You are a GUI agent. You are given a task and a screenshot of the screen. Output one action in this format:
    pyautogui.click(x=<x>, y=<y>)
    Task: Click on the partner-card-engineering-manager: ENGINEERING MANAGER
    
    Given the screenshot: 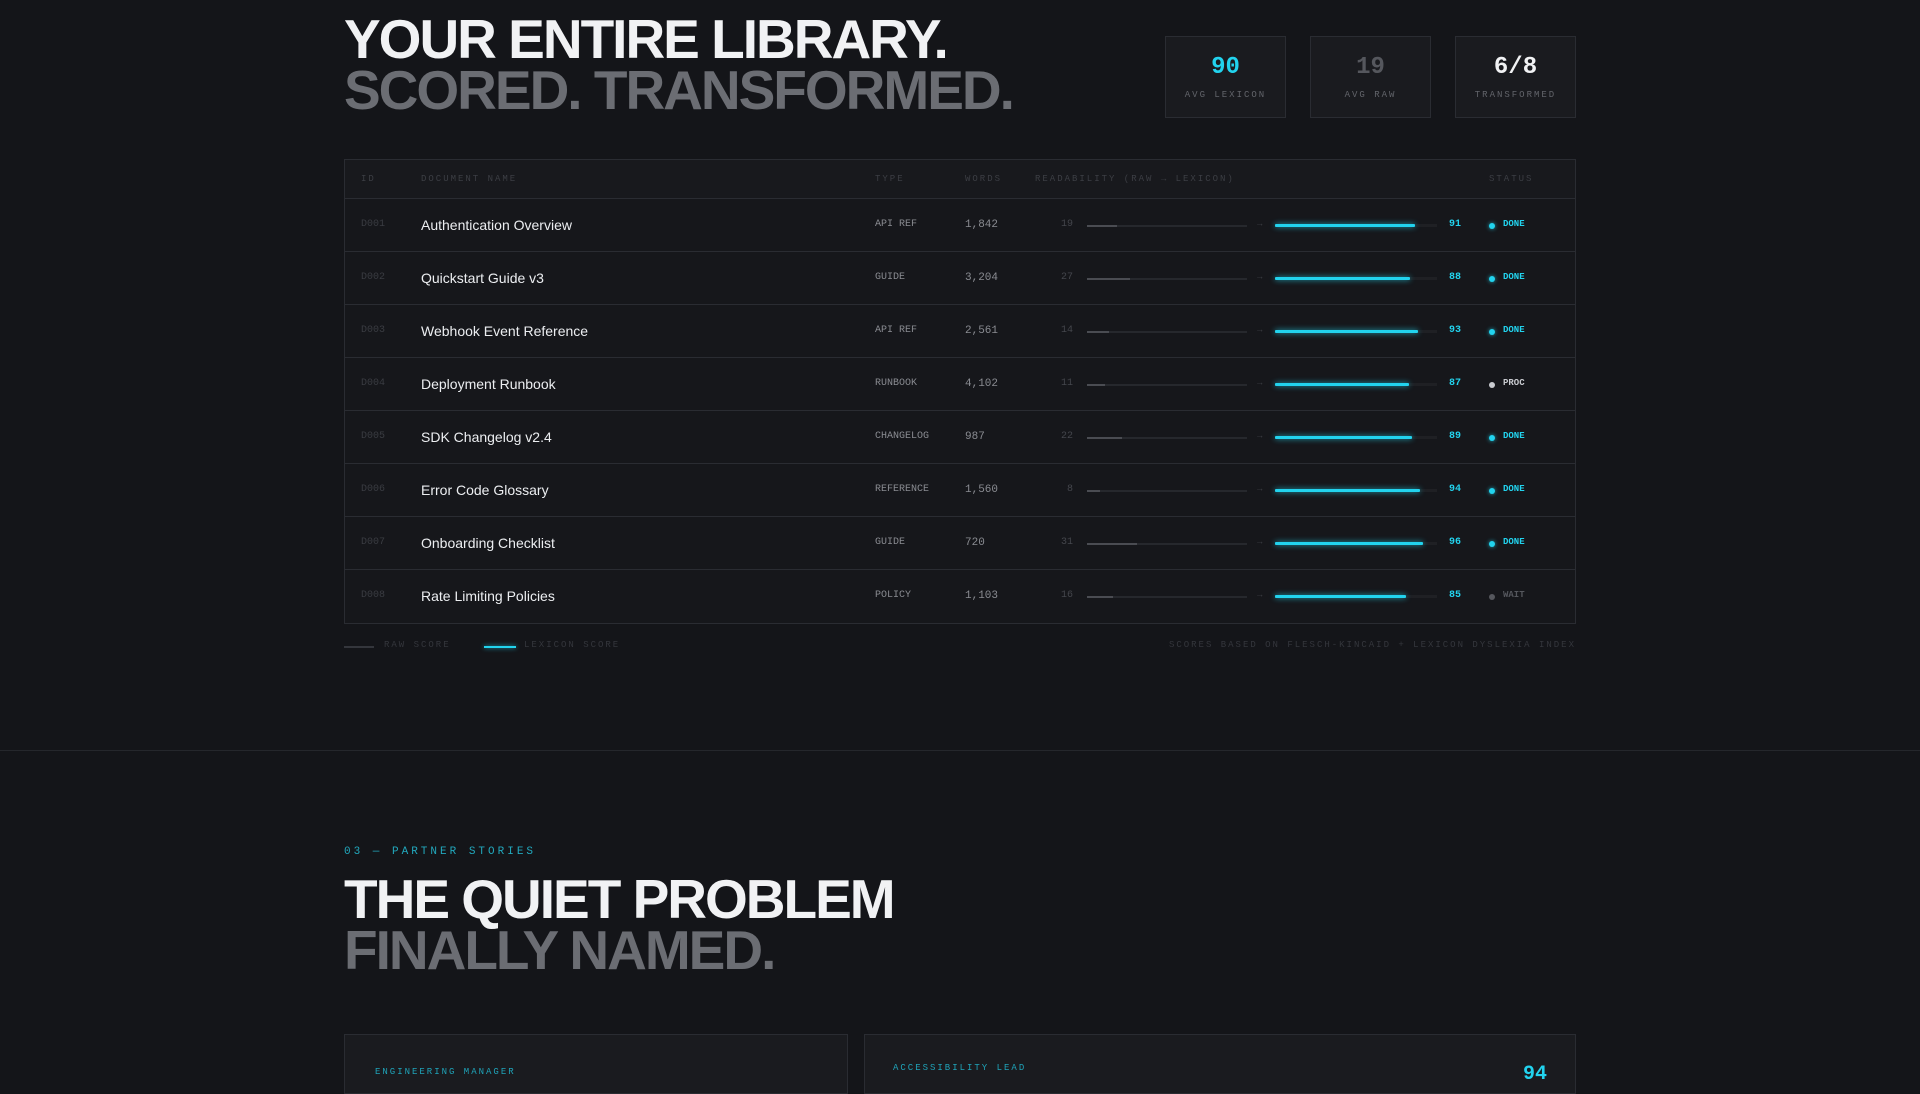 What is the action you would take?
    pyautogui.click(x=596, y=1064)
    